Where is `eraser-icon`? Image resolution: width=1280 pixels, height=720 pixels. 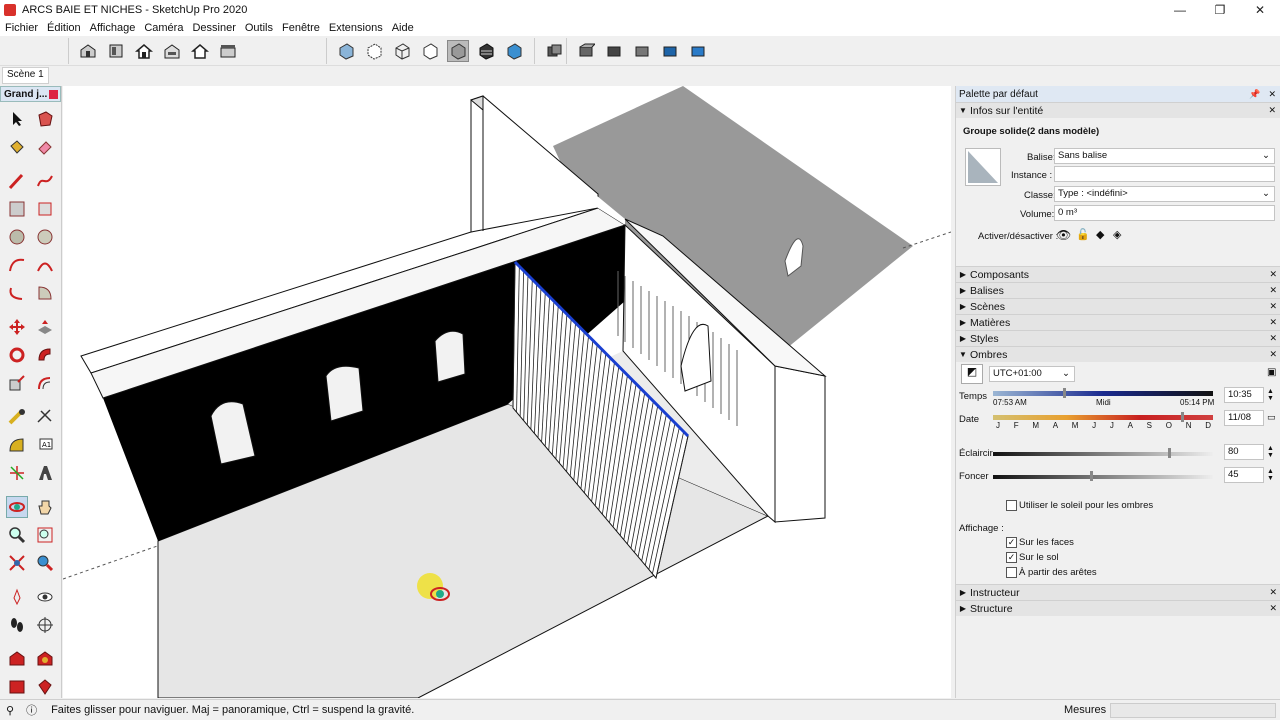 eraser-icon is located at coordinates (45, 147).